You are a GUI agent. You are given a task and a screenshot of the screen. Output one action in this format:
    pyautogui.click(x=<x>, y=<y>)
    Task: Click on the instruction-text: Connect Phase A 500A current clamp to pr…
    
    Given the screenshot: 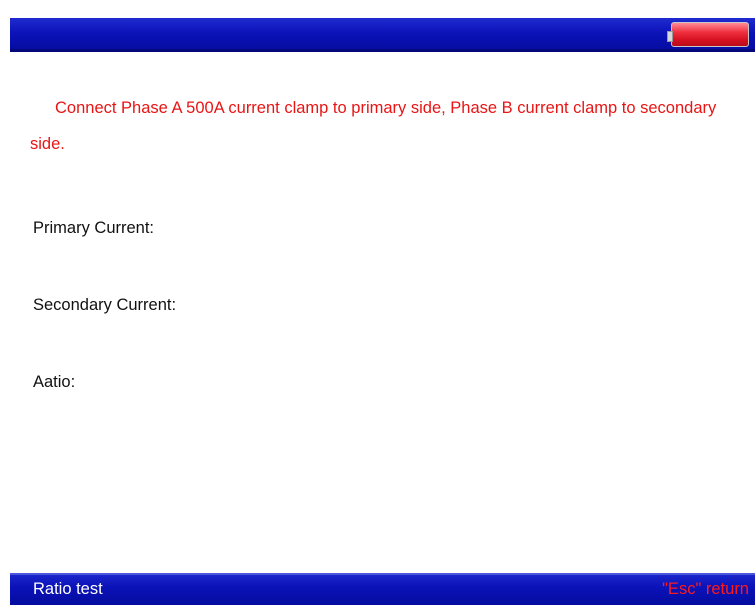 What is the action you would take?
    pyautogui.click(x=373, y=126)
    